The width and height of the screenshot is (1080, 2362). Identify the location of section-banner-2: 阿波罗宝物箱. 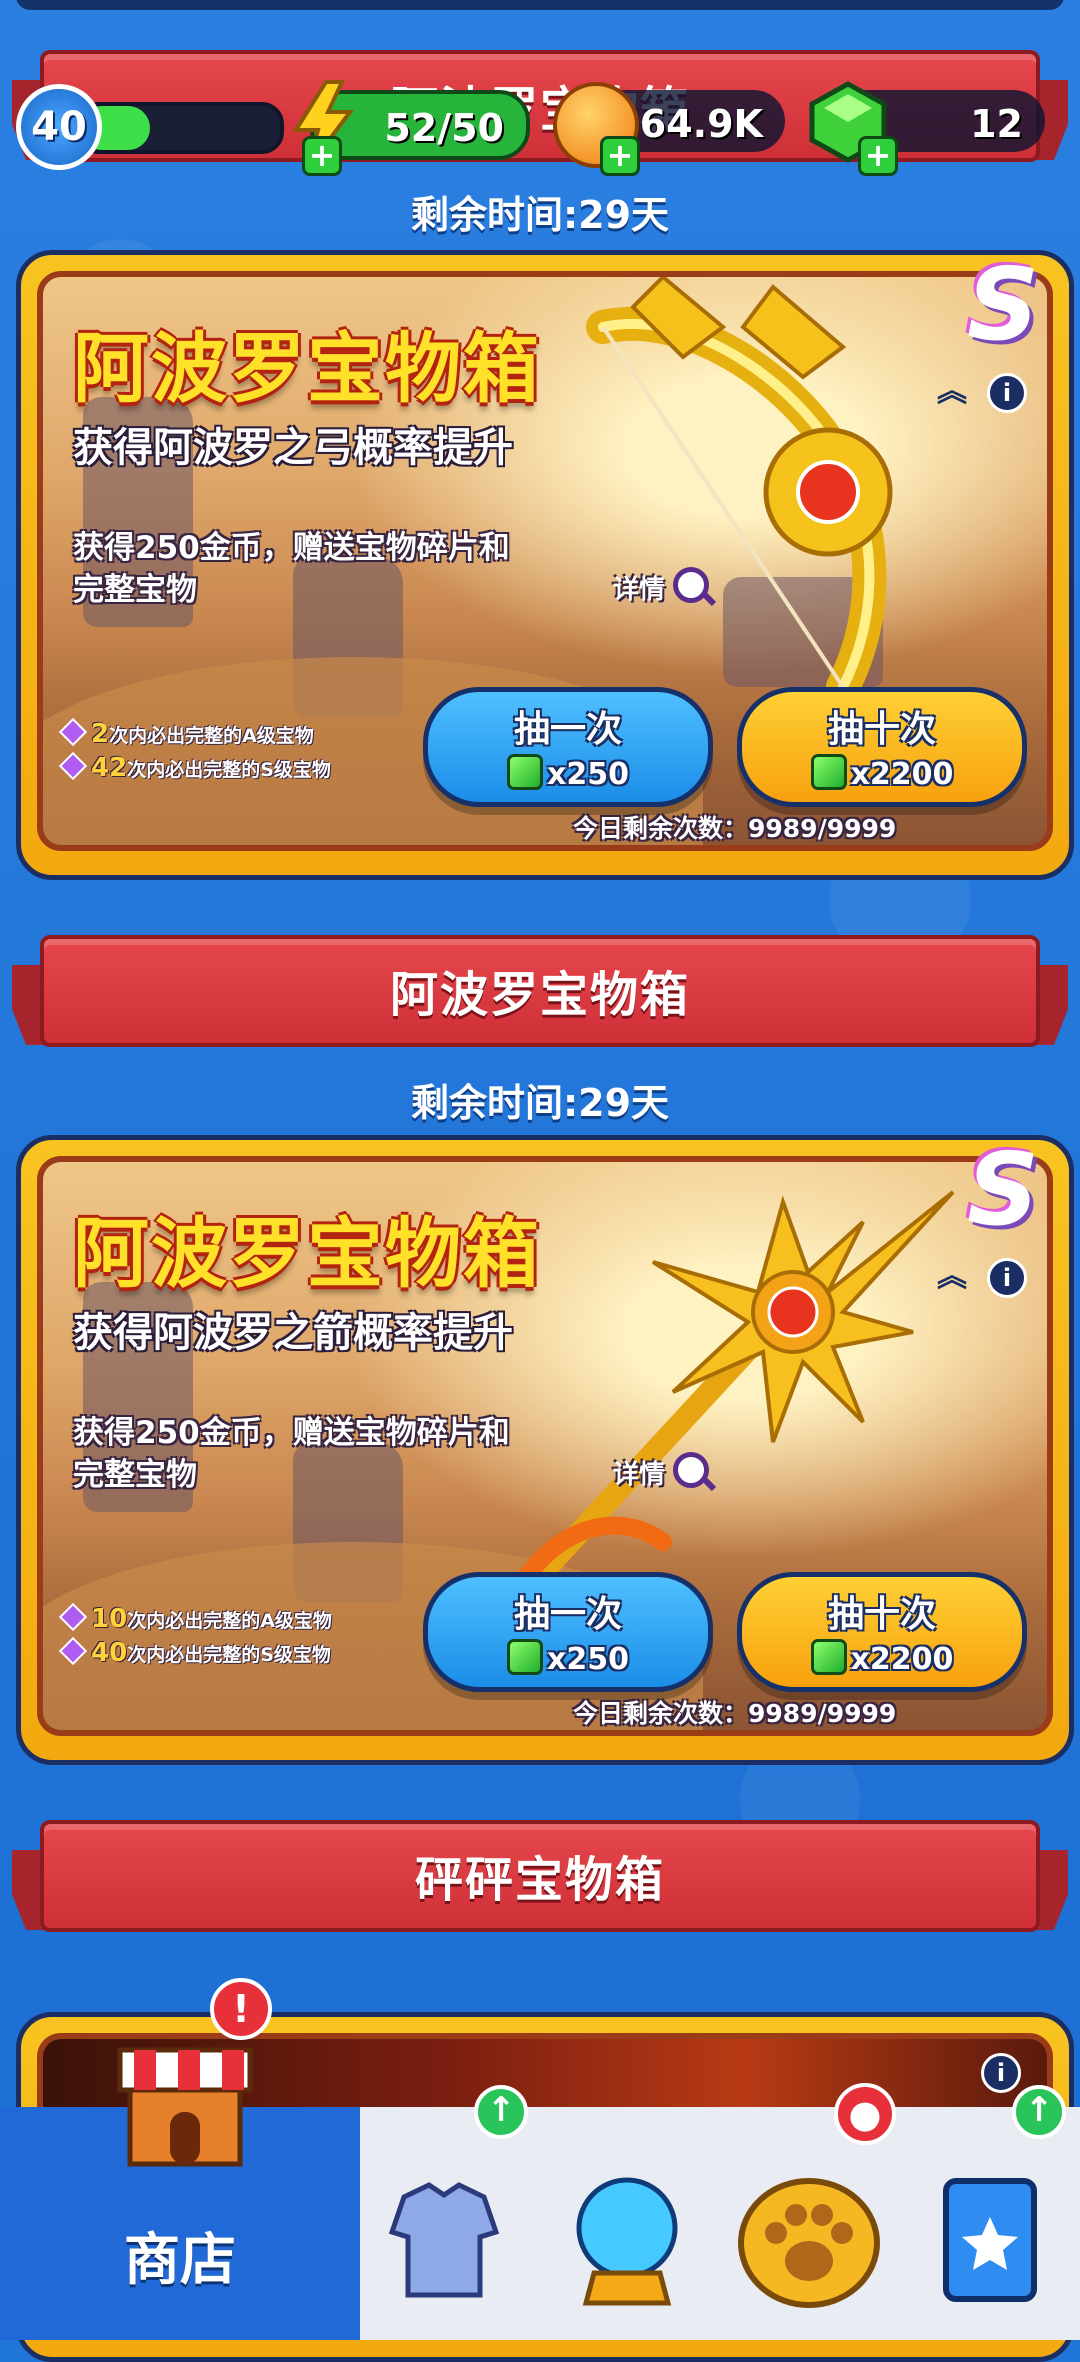
(540, 994).